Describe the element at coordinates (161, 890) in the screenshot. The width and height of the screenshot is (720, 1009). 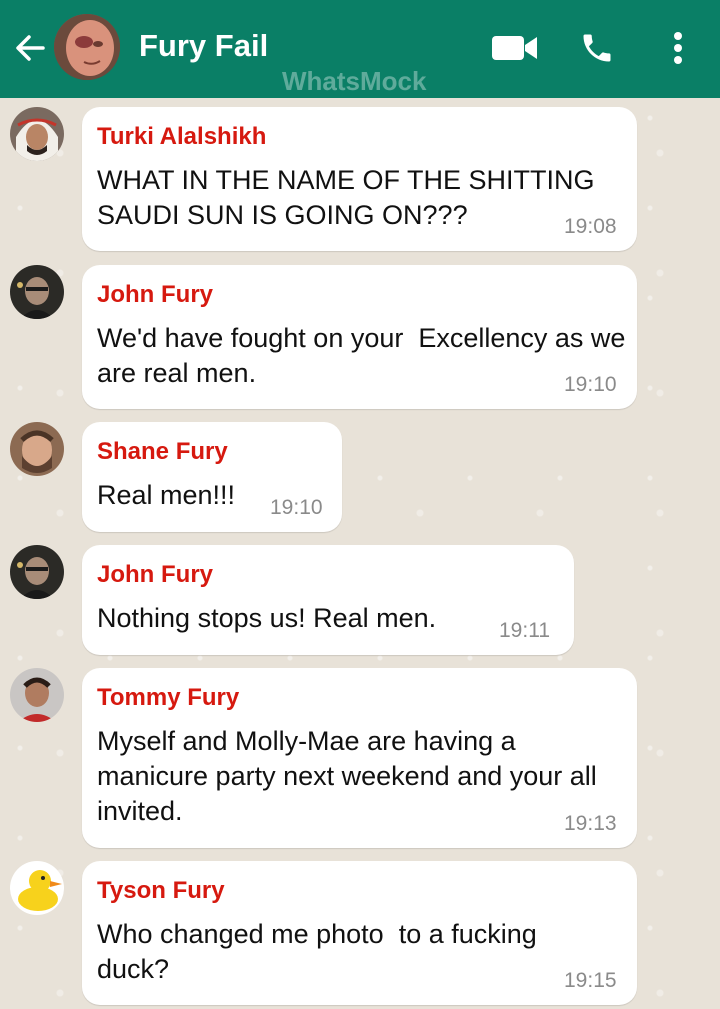
I see `sender-name: Tyson Fury` at that location.